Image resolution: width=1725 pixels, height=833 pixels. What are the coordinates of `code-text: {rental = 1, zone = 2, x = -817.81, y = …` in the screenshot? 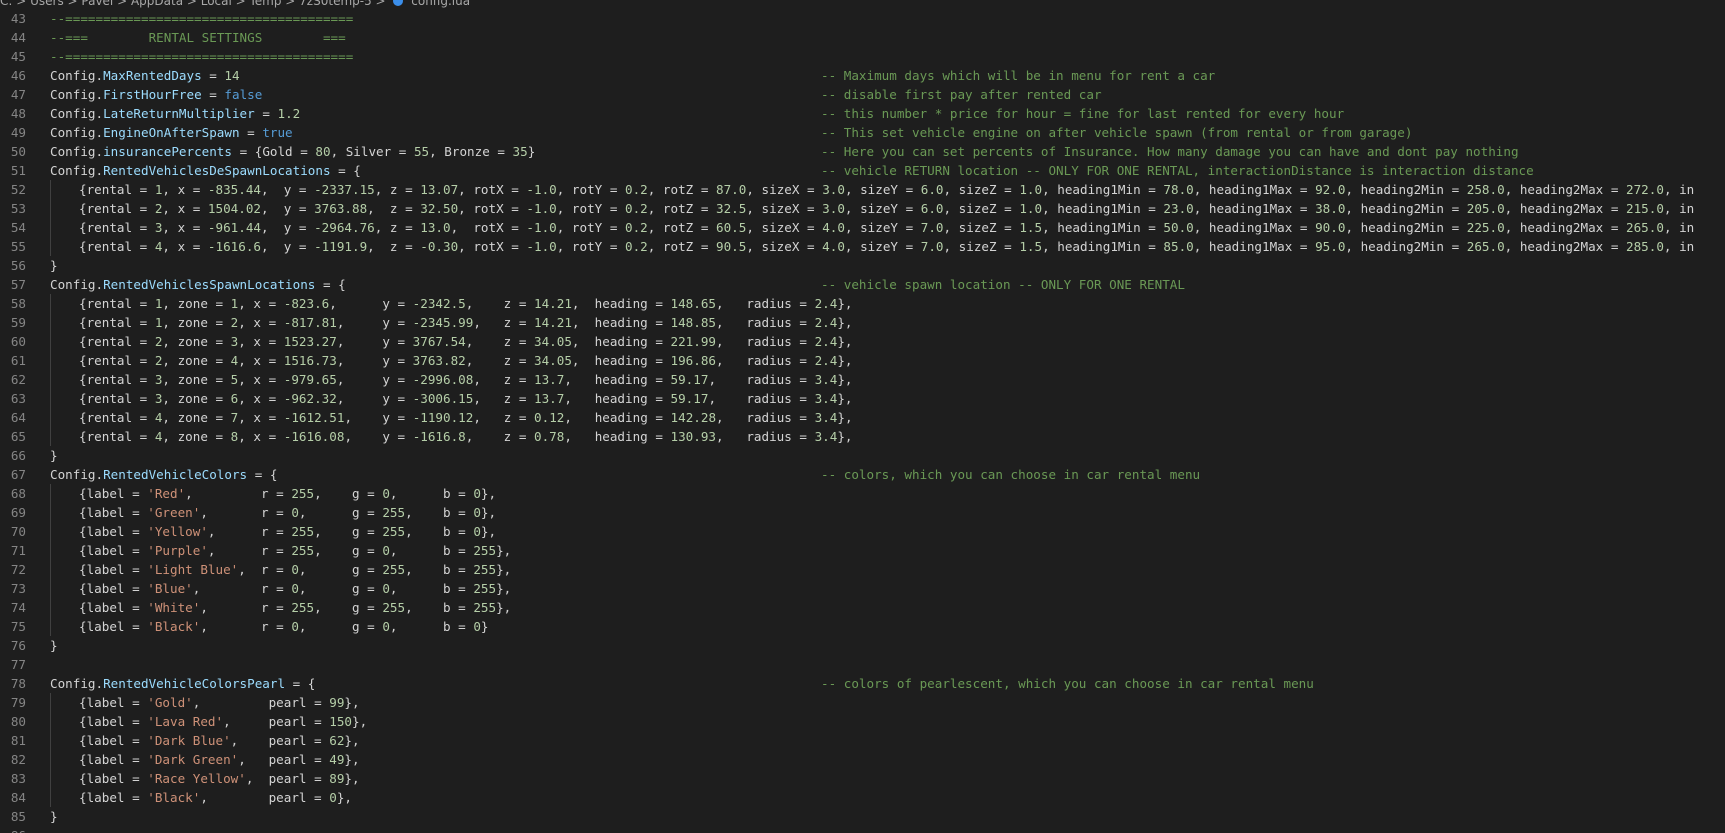 It's located at (451, 322).